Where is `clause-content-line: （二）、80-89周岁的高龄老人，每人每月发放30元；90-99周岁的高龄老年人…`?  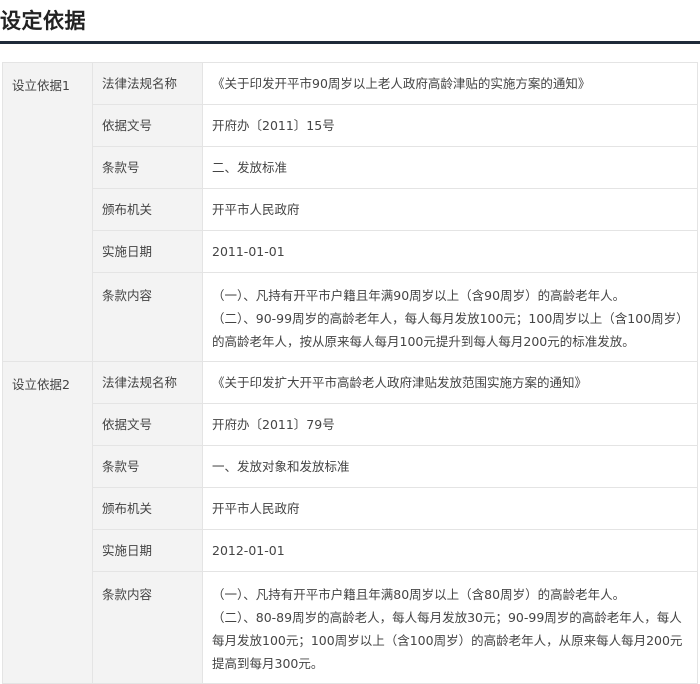
clause-content-line: （二）、80-89周岁的高龄老人，每人每月发放30元；90-99周岁的高龄老年人… is located at coordinates (447, 640).